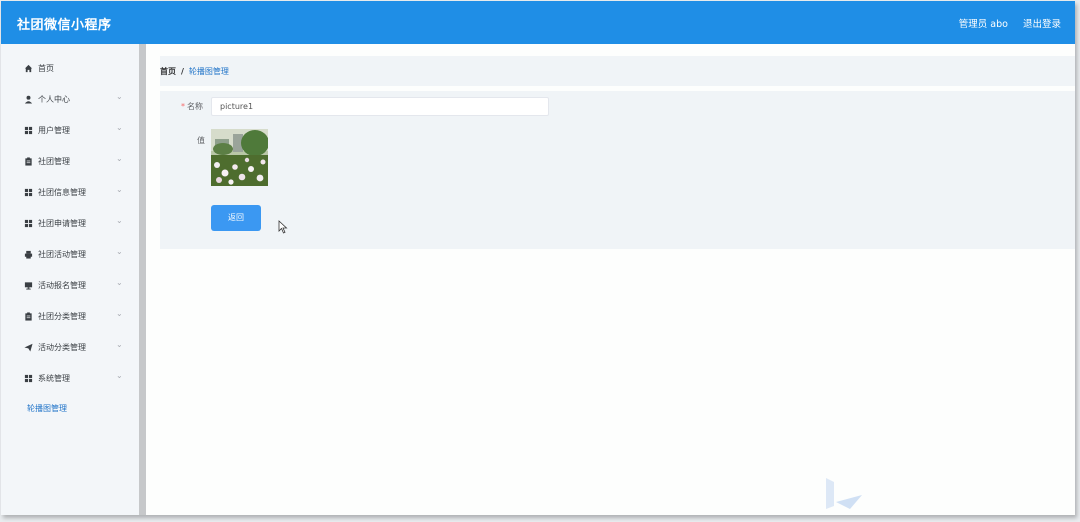 Image resolution: width=1080 pixels, height=522 pixels. What do you see at coordinates (208, 71) in the screenshot?
I see `breadcrumb-current: 轮播图管理` at bounding box center [208, 71].